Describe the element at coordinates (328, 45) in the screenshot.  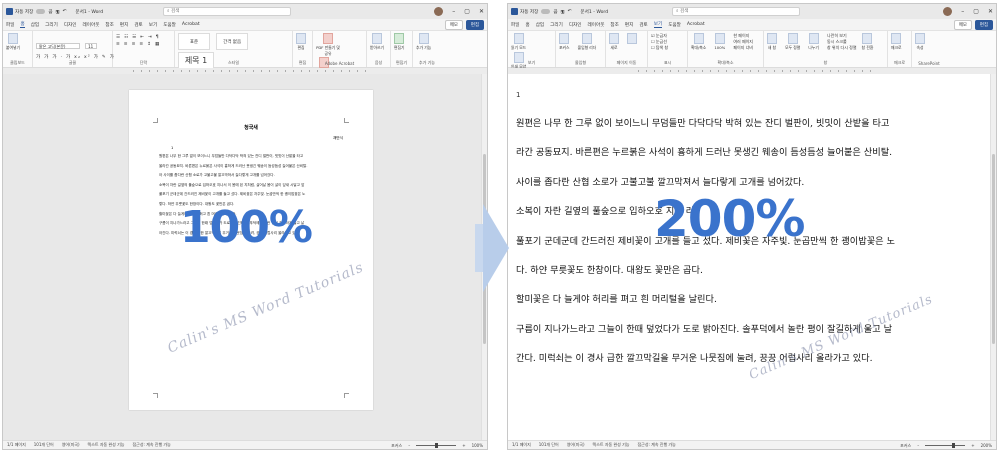
I see `create-pdf-button: PDF 만들기 및 공유` at that location.